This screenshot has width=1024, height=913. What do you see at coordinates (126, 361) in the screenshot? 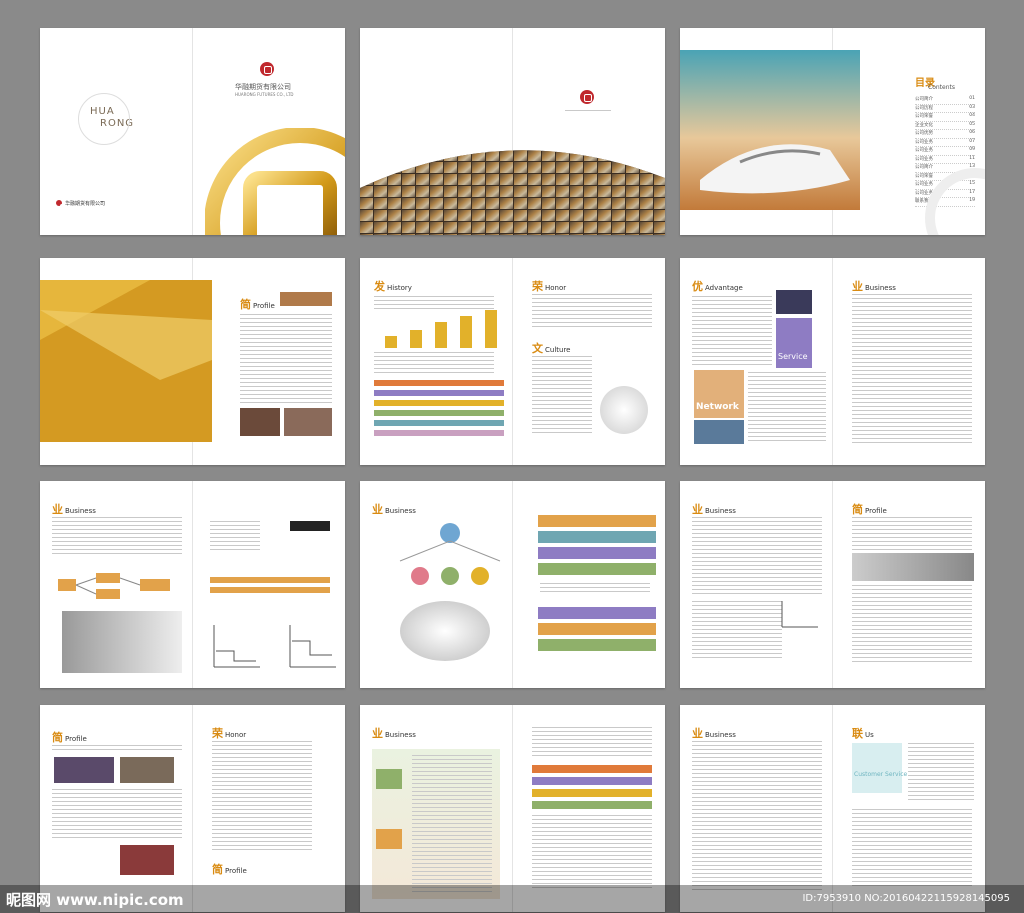
I see `photo-building-image` at bounding box center [126, 361].